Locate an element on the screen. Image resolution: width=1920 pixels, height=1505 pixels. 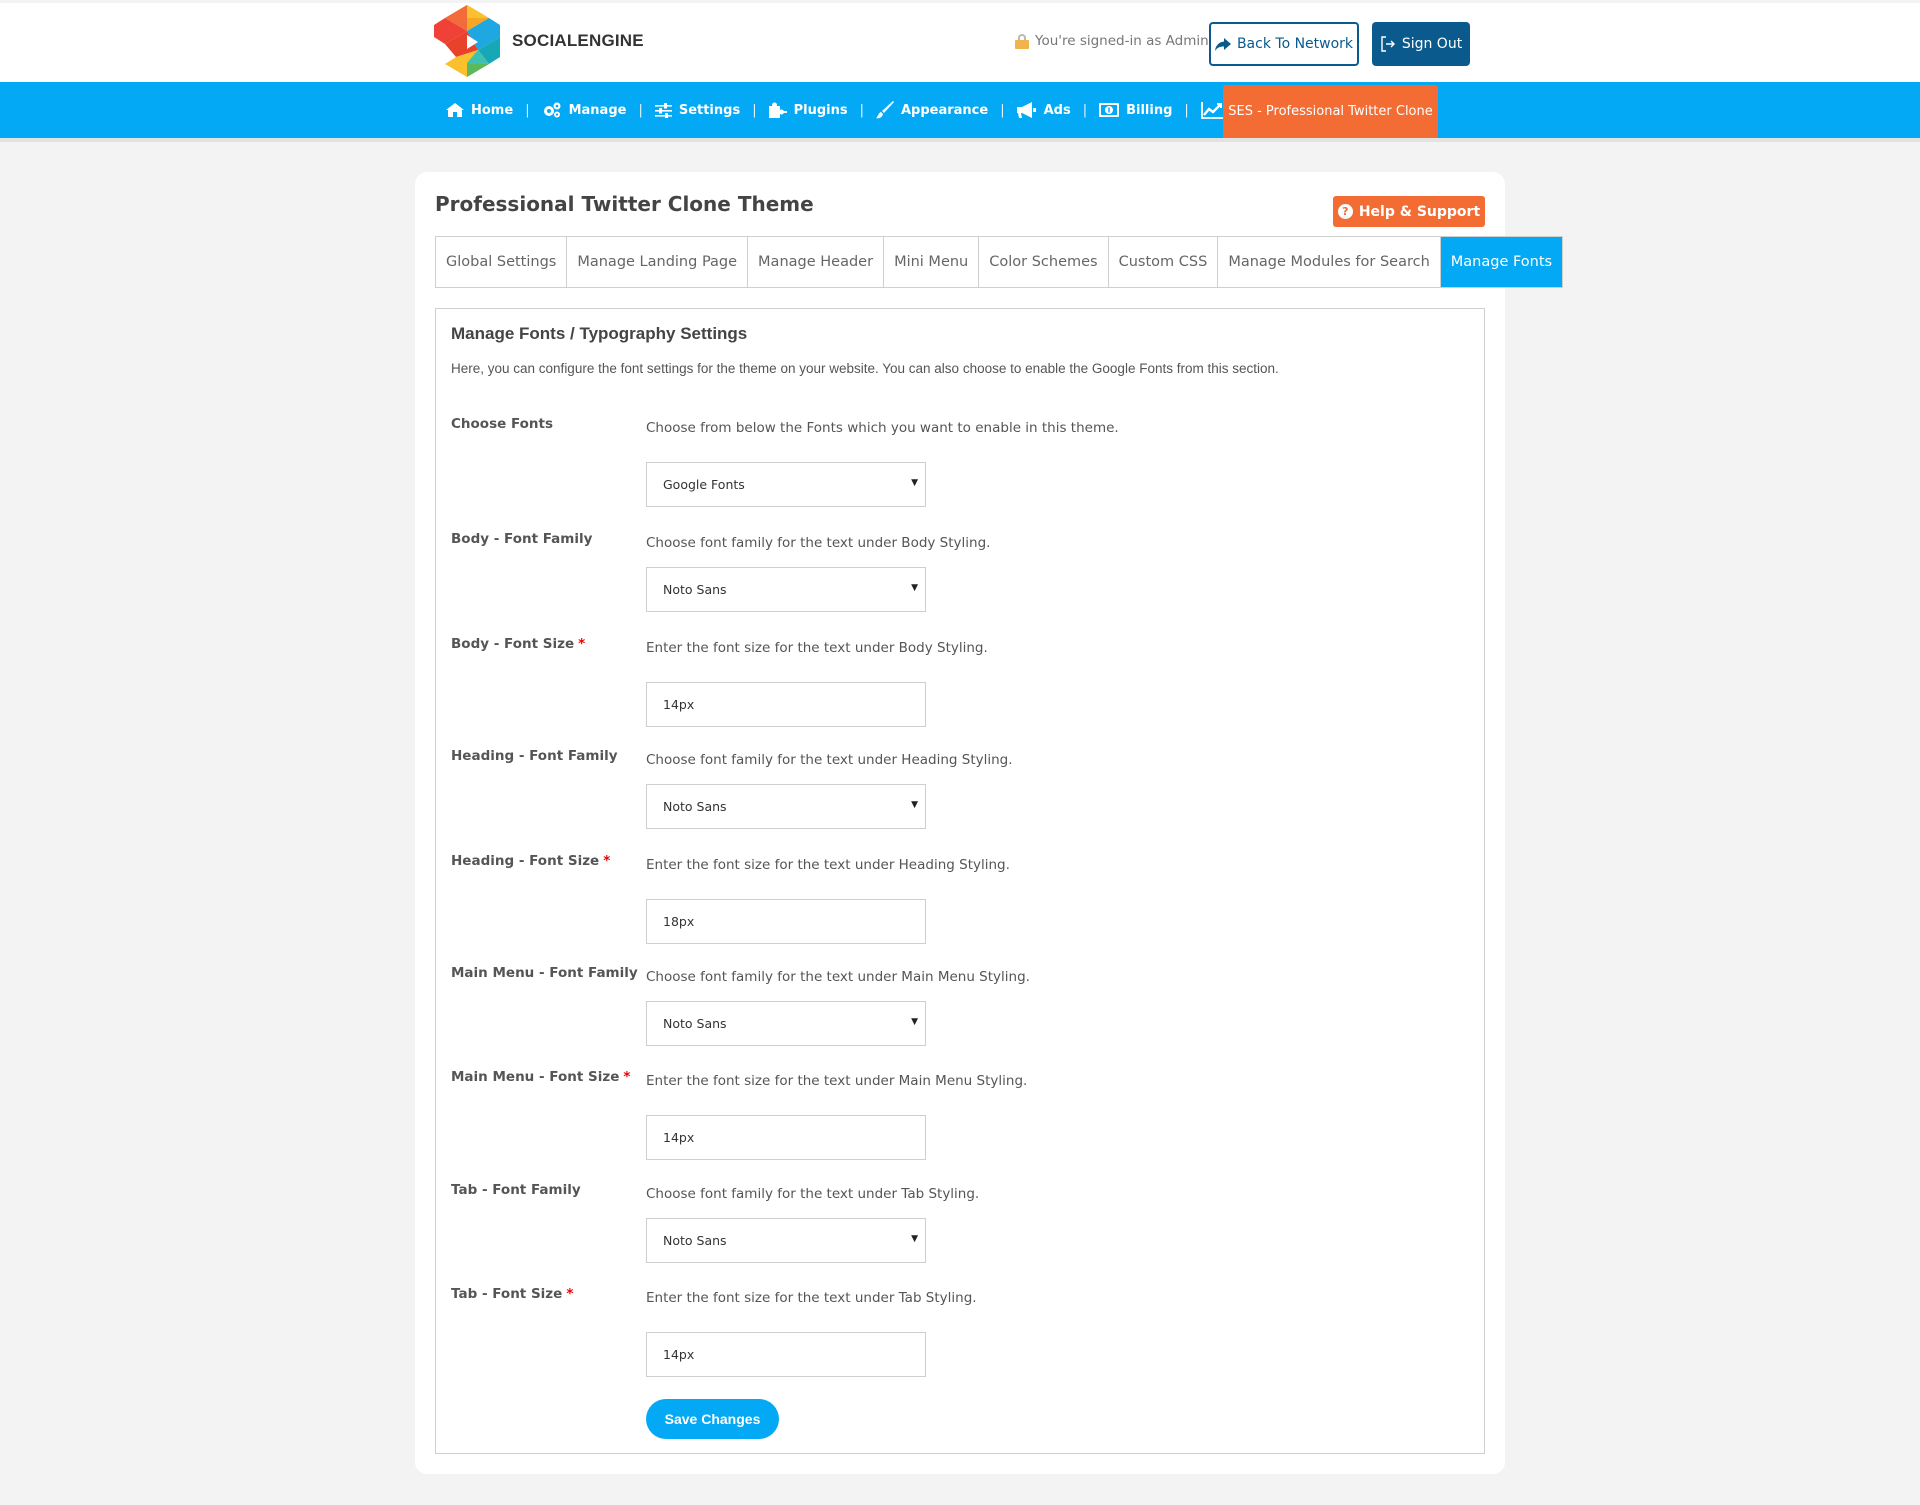
tab-color-schemes: Color Schemes is located at coordinates (1044, 262).